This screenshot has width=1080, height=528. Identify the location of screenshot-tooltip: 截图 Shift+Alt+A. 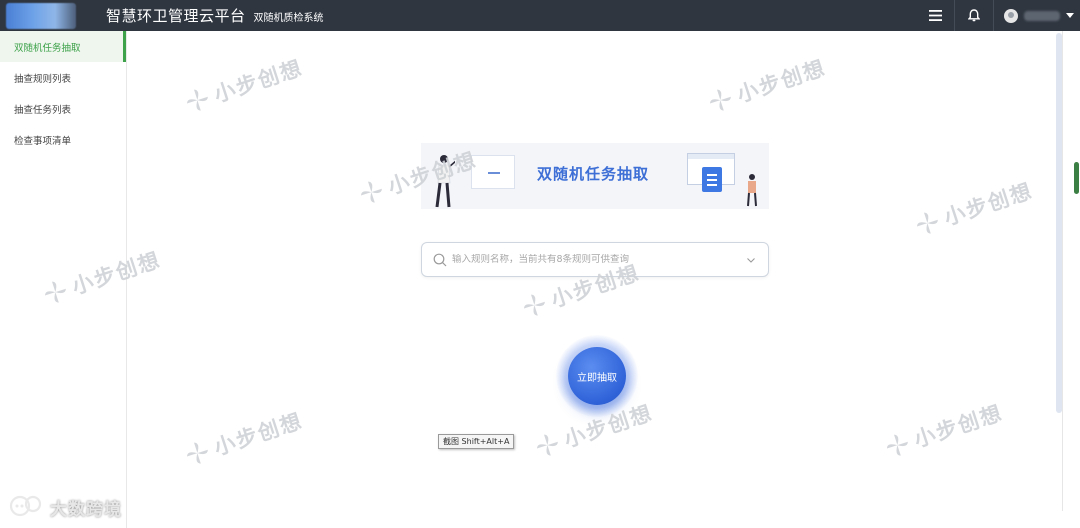
(476, 441).